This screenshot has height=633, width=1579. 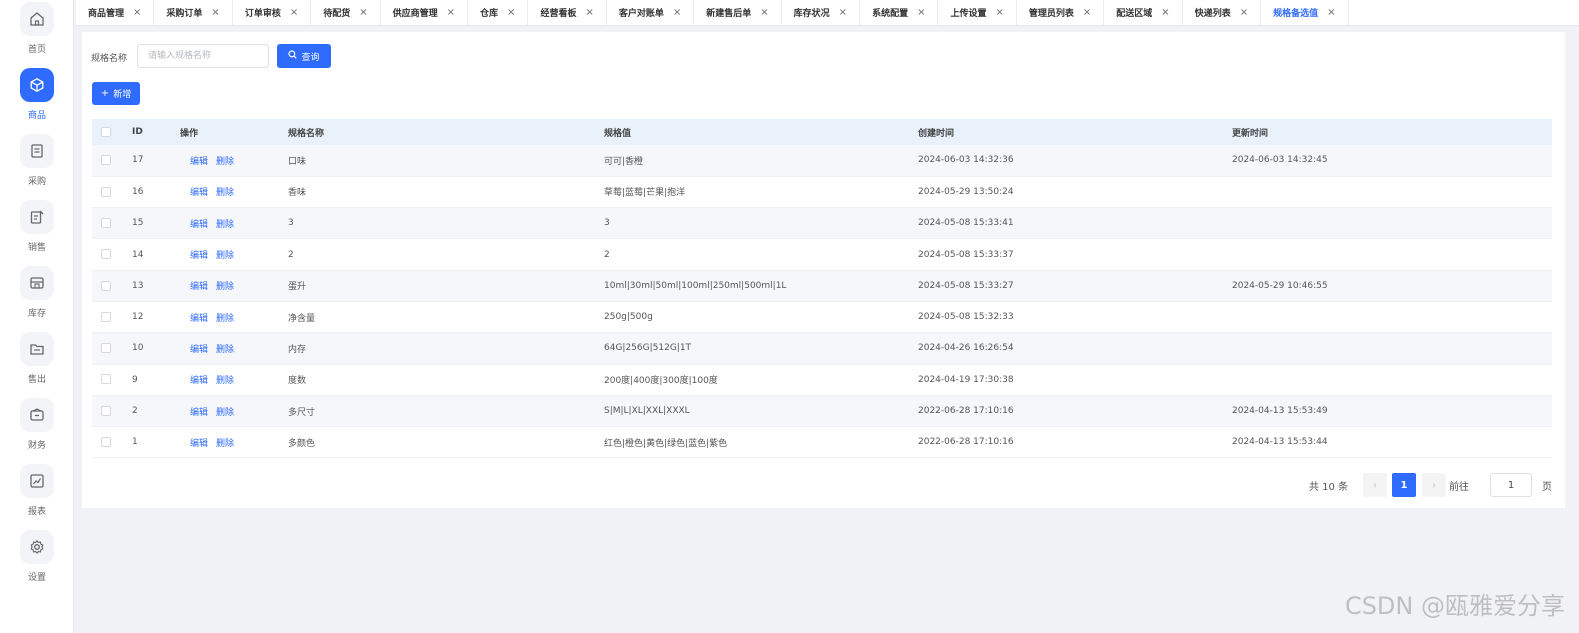 What do you see at coordinates (37, 283) in the screenshot?
I see `store-icon` at bounding box center [37, 283].